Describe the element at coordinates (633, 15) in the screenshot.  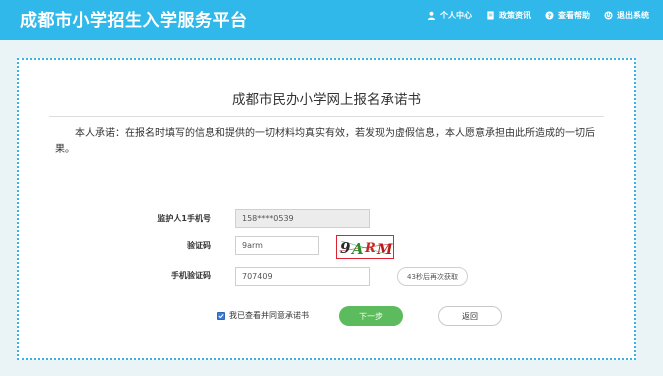
I see `nav-label: 退出系统` at that location.